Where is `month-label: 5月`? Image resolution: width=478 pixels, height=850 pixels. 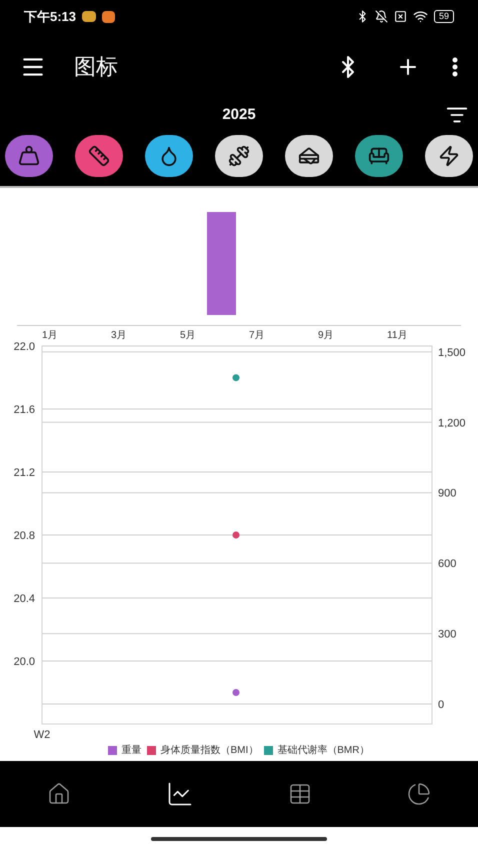
month-label: 5月 is located at coordinates (188, 336).